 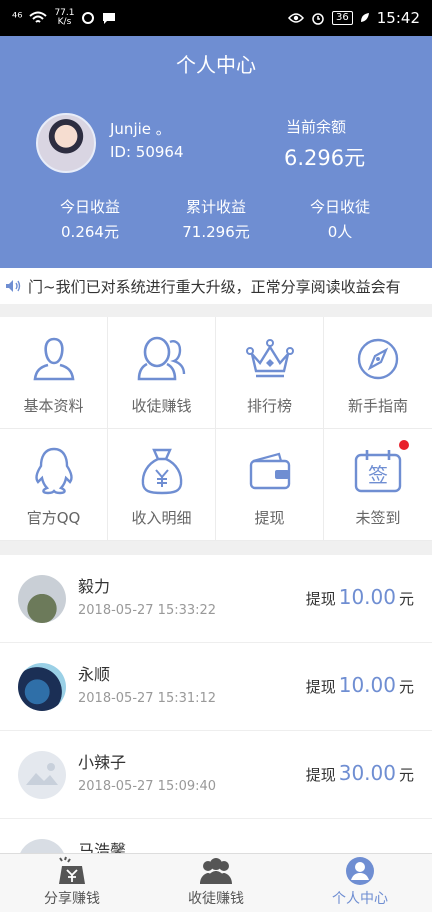 What do you see at coordinates (377, 406) in the screenshot?
I see `menu-label: 新手指南` at bounding box center [377, 406].